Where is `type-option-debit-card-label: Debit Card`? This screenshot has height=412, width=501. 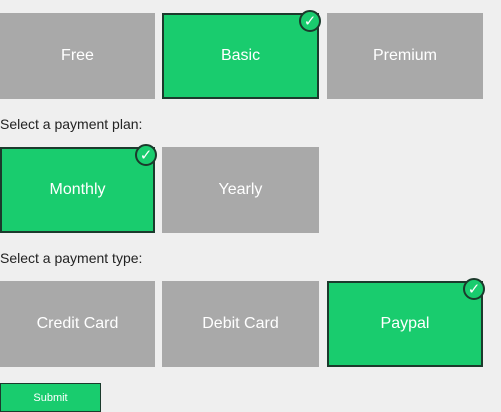 type-option-debit-card-label: Debit Card is located at coordinates (240, 323).